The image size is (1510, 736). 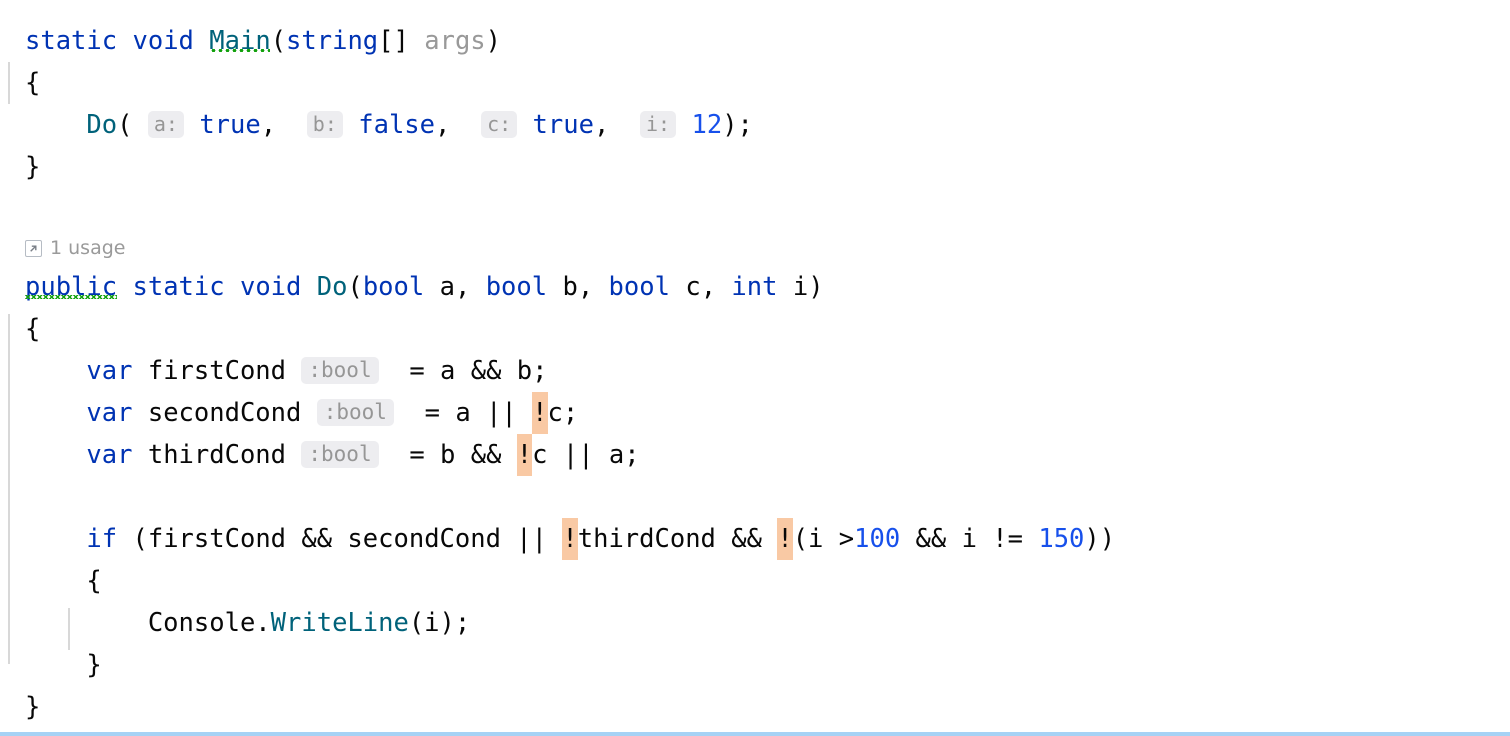 What do you see at coordinates (767, 707) in the screenshot?
I see `code-line-16: }` at bounding box center [767, 707].